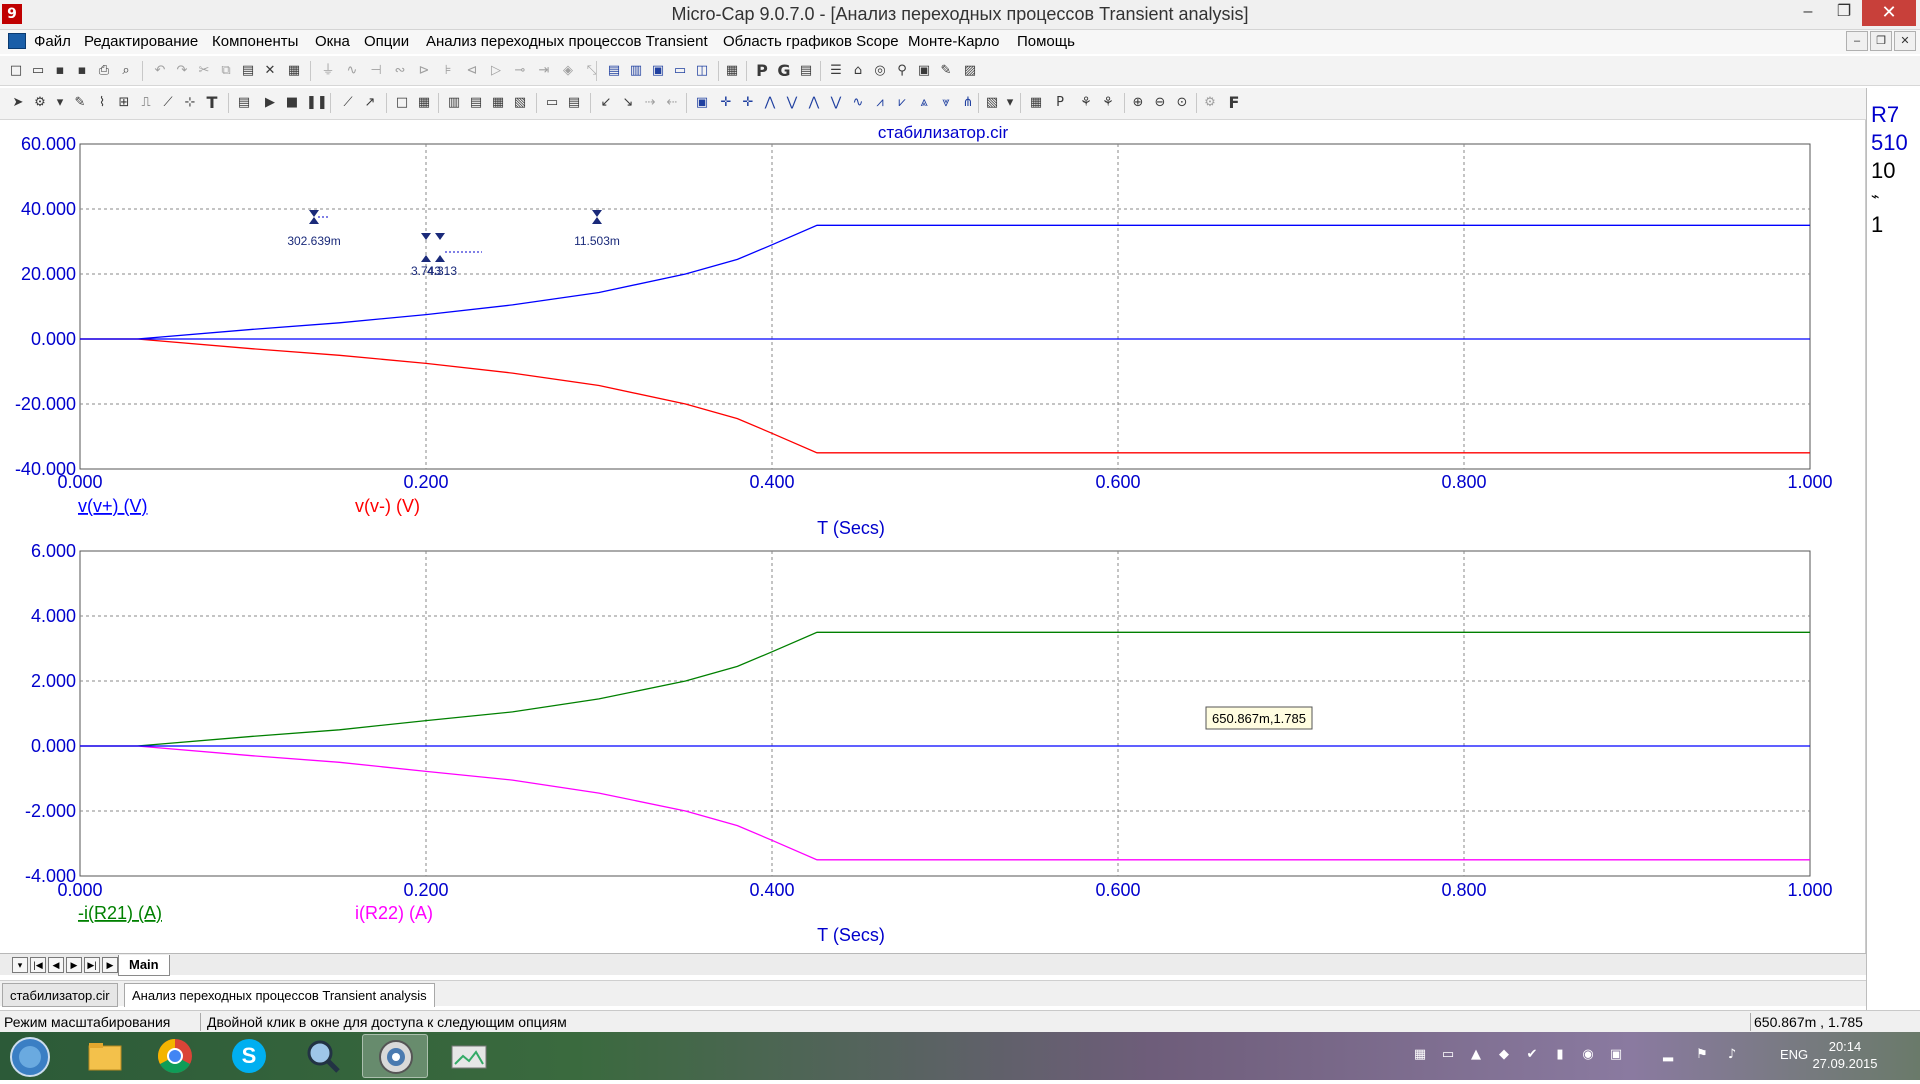  Describe the element at coordinates (38, 965) in the screenshot. I see `nav-first-icon: |◀` at that location.